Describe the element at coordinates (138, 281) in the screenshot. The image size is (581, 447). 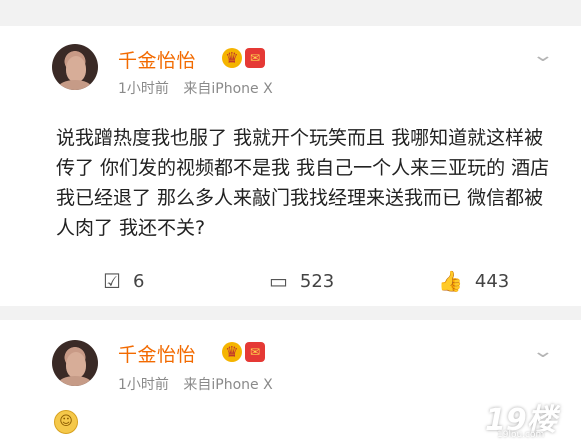
I see `repost-count: 6` at that location.